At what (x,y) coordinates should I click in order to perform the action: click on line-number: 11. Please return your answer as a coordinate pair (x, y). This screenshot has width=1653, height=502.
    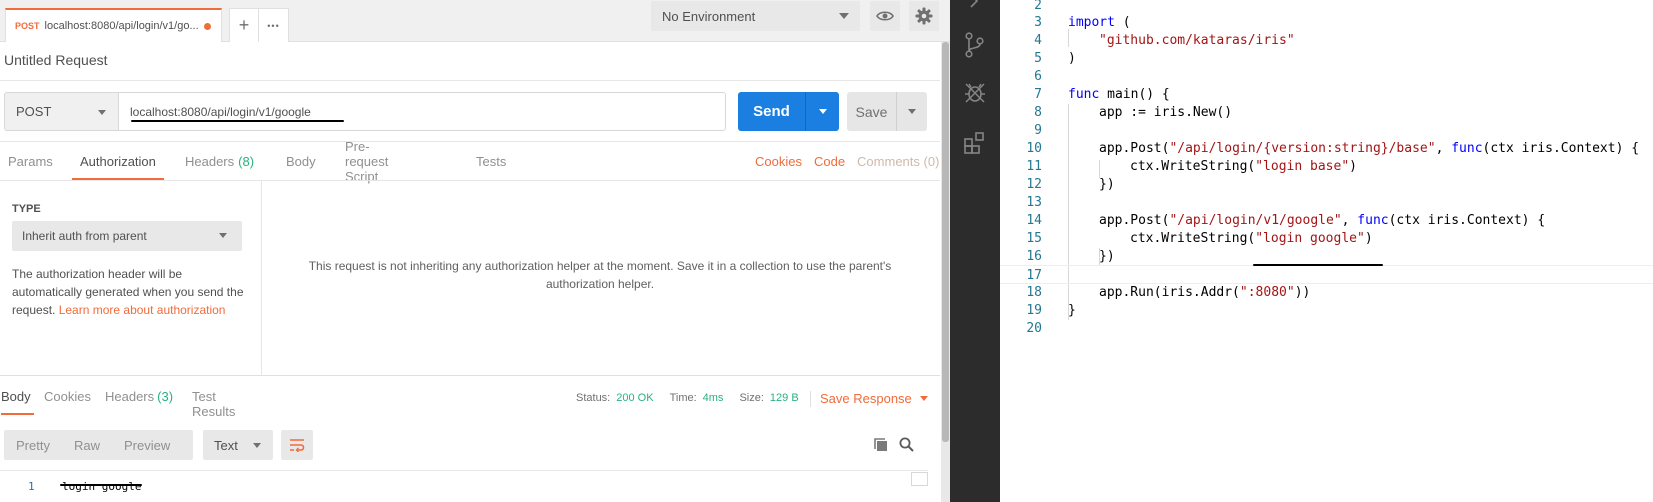
    Looking at the image, I should click on (1034, 166).